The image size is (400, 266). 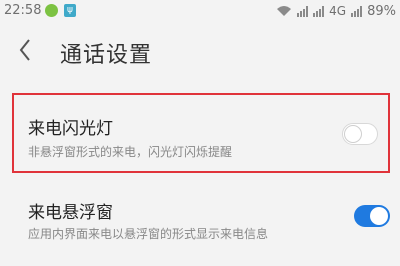 I want to click on setting-label: 来电悬浮窗, so click(x=70, y=213).